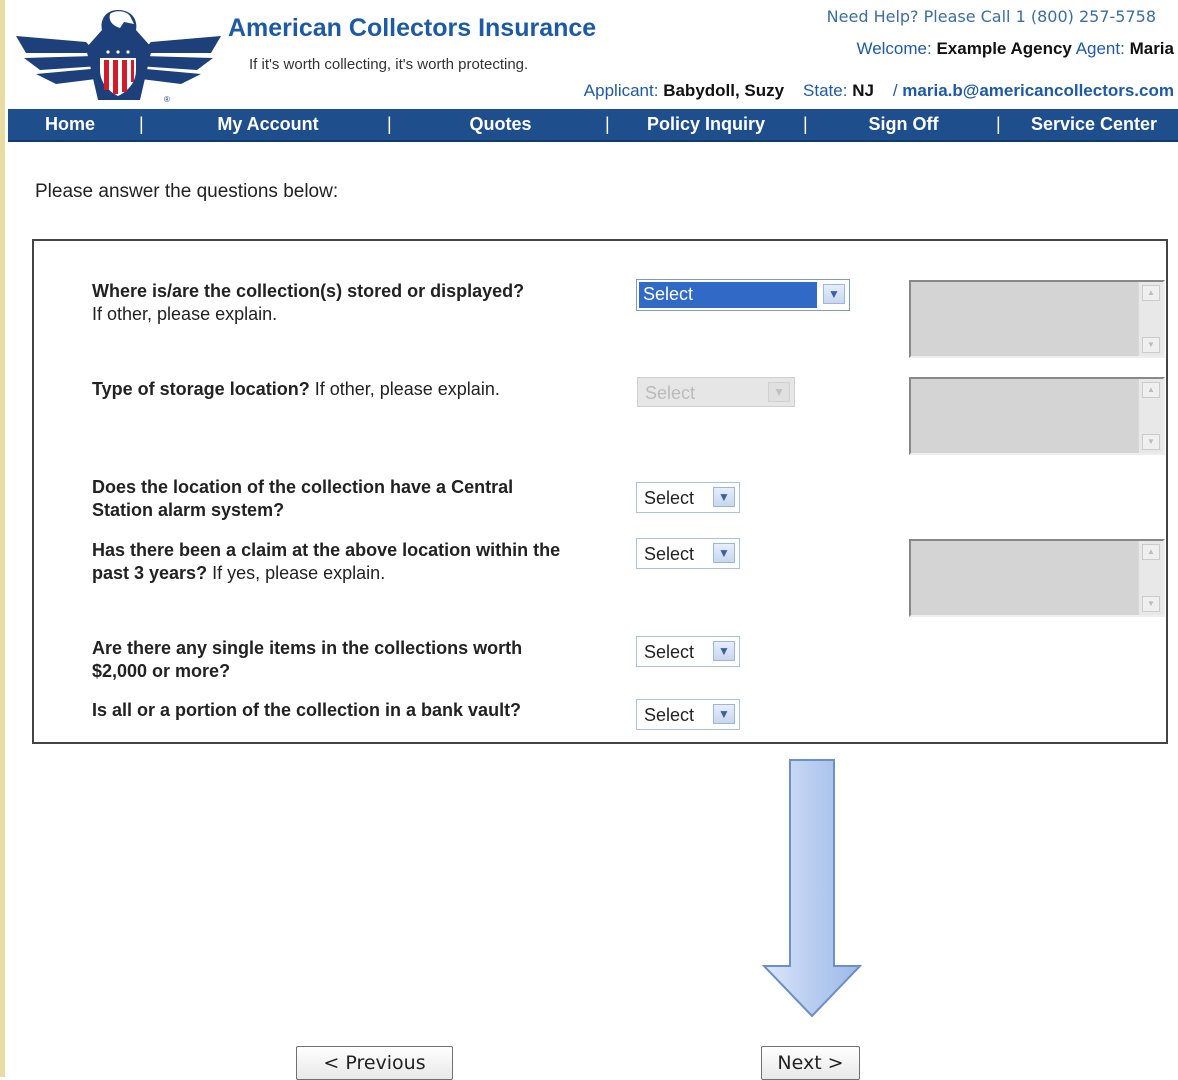 This screenshot has height=1080, width=1178. What do you see at coordinates (825, 90) in the screenshot?
I see `state-label: State:` at bounding box center [825, 90].